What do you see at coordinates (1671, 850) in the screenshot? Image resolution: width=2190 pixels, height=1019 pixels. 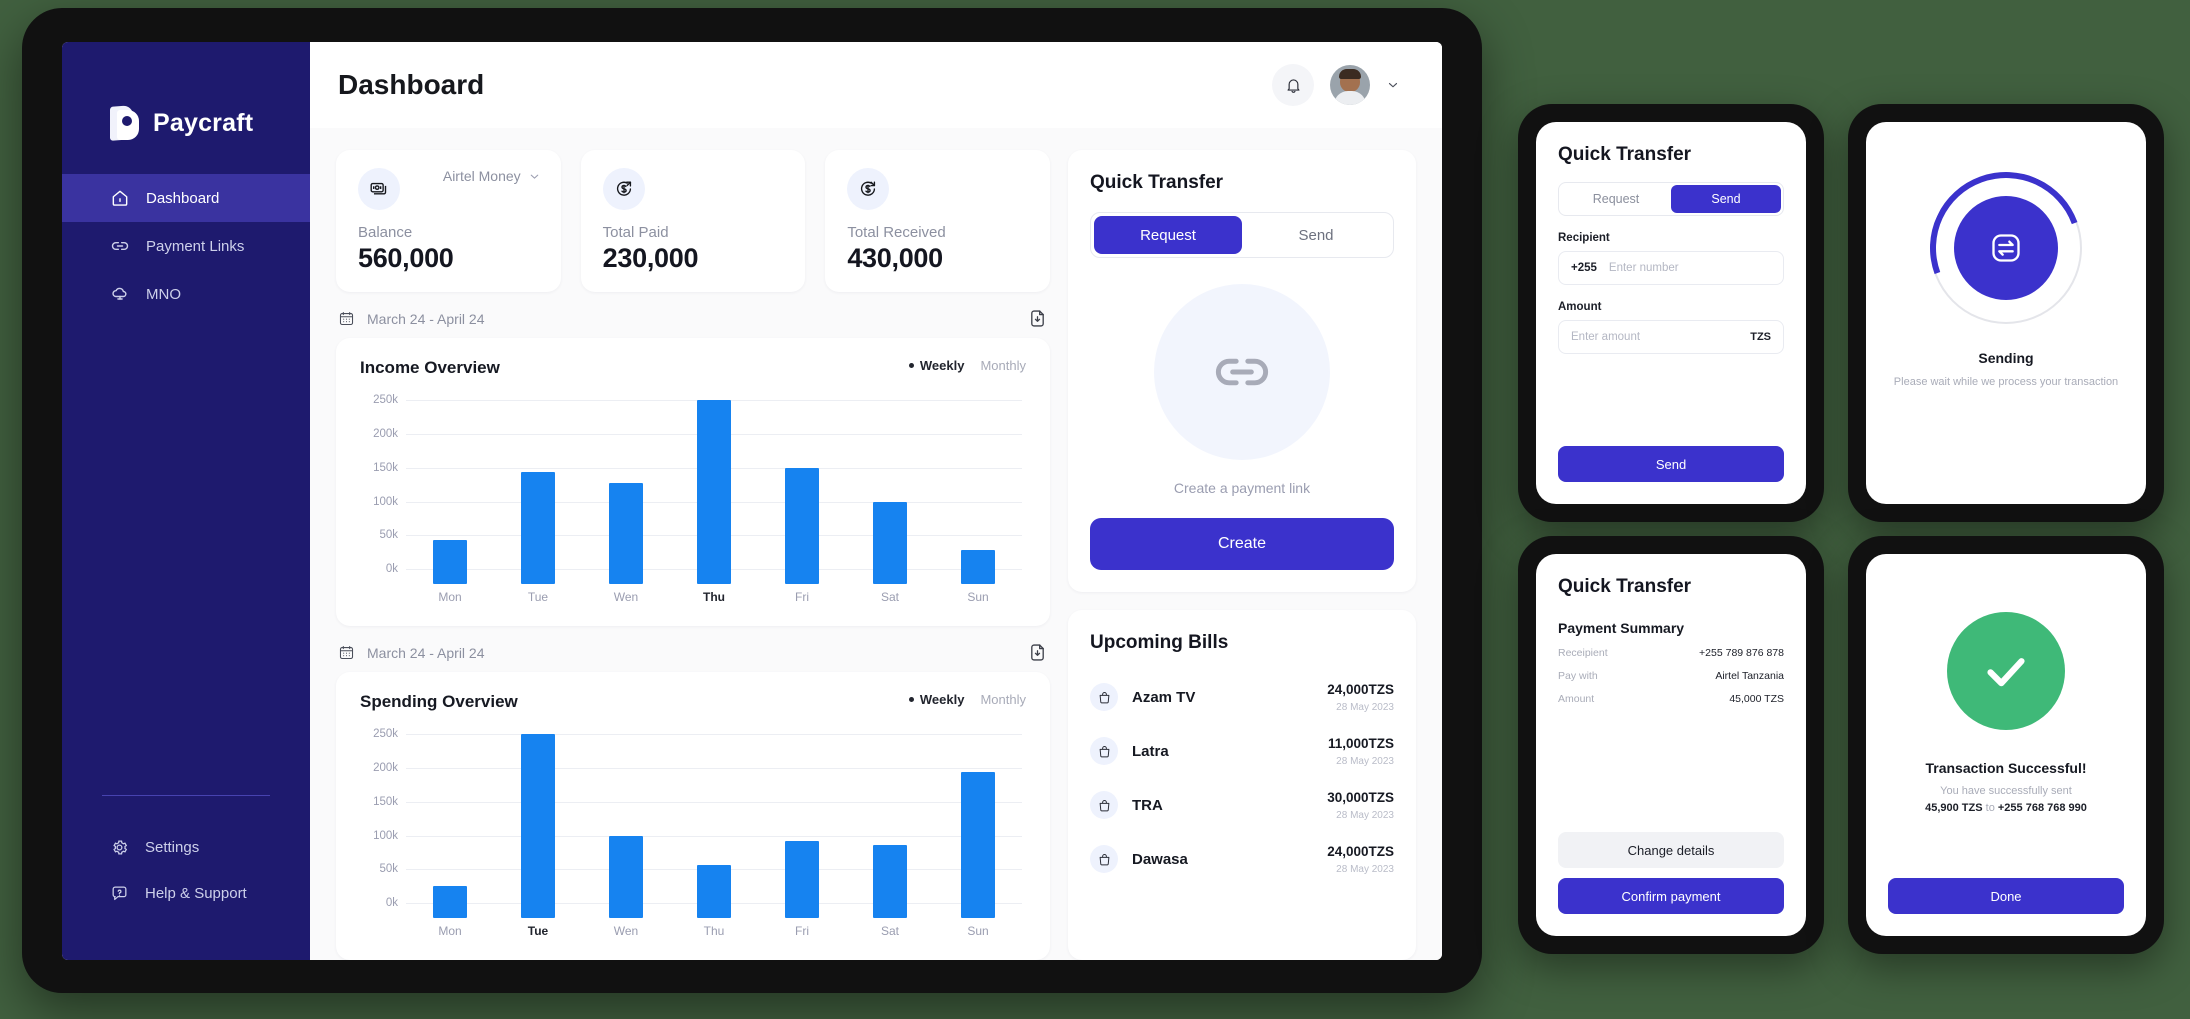 I see `change-details-button: Change details` at bounding box center [1671, 850].